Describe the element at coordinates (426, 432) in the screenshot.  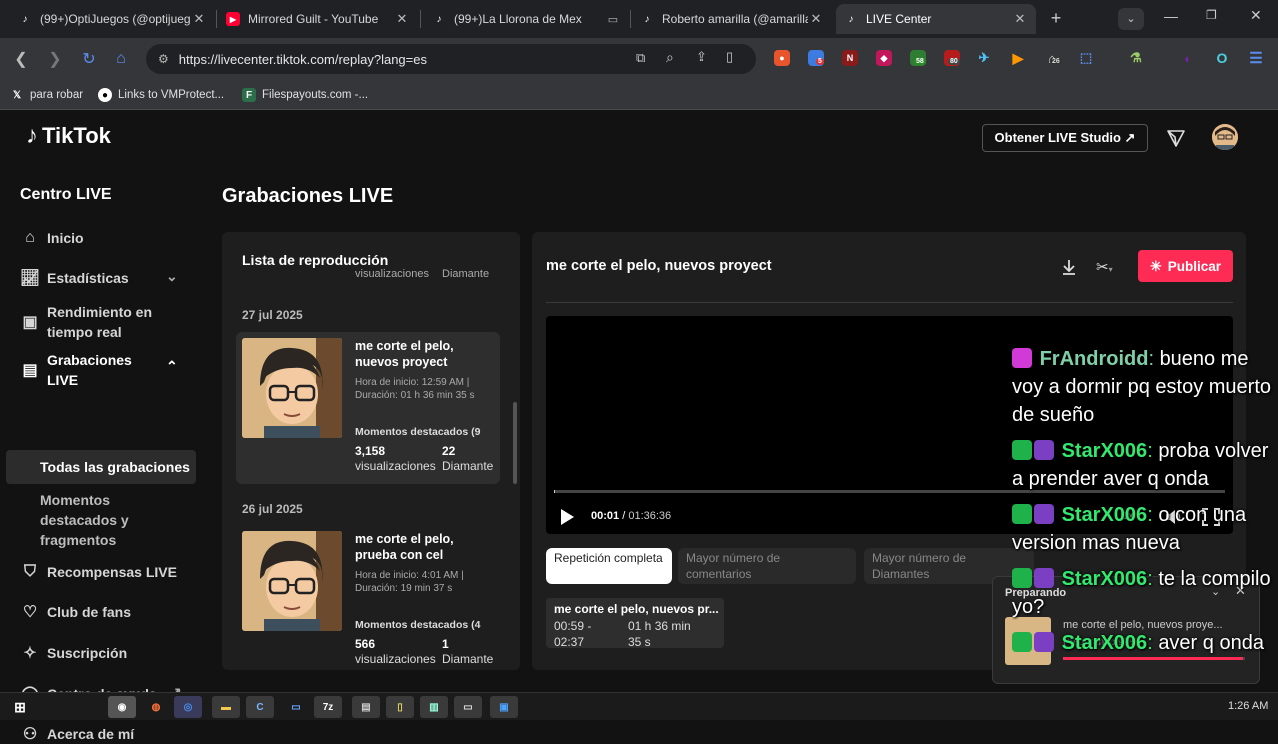
I see `moments-link: Momentos destacados (9` at that location.